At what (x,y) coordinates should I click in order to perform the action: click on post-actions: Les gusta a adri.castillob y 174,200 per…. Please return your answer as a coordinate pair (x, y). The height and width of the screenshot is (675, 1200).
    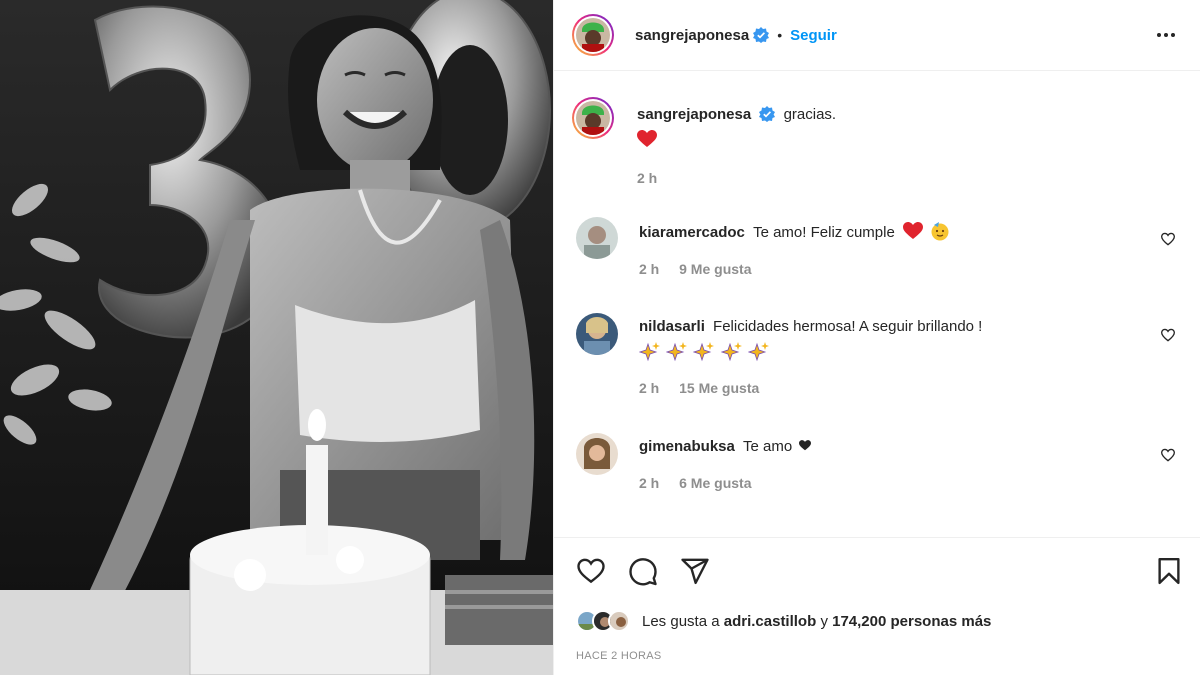
    Looking at the image, I should click on (877, 606).